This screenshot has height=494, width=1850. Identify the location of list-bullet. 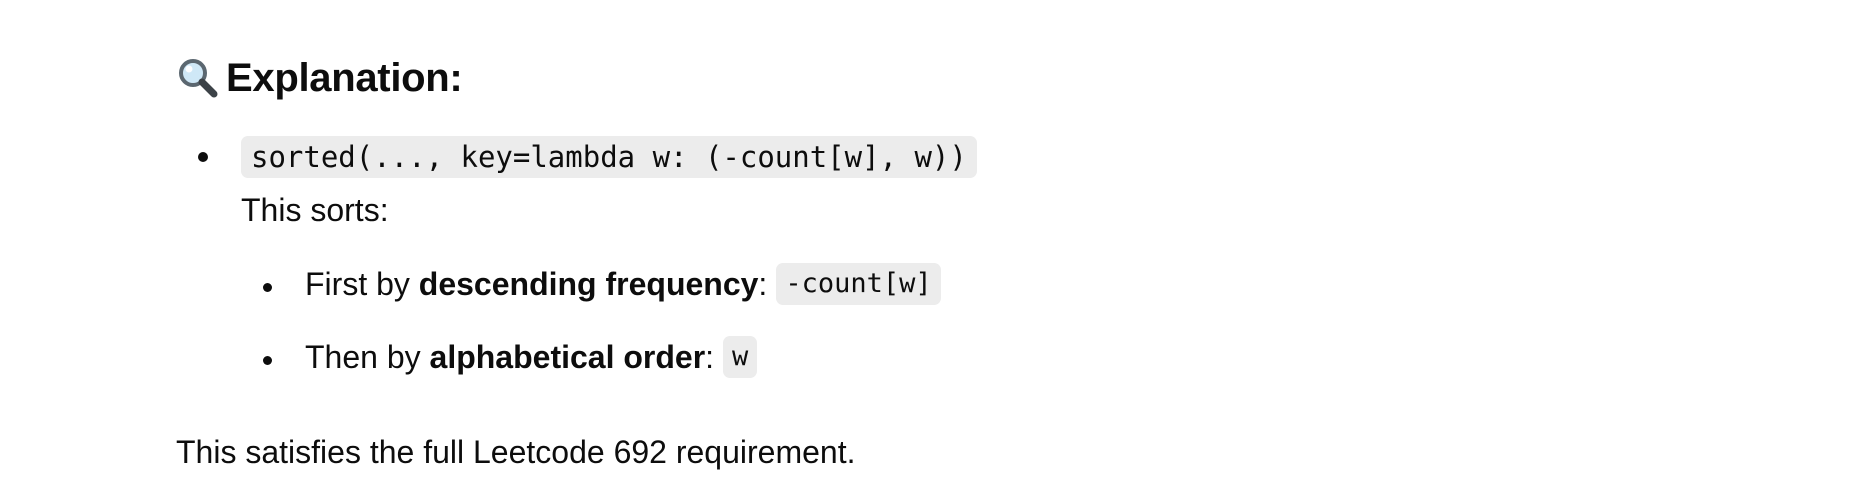
(203, 157).